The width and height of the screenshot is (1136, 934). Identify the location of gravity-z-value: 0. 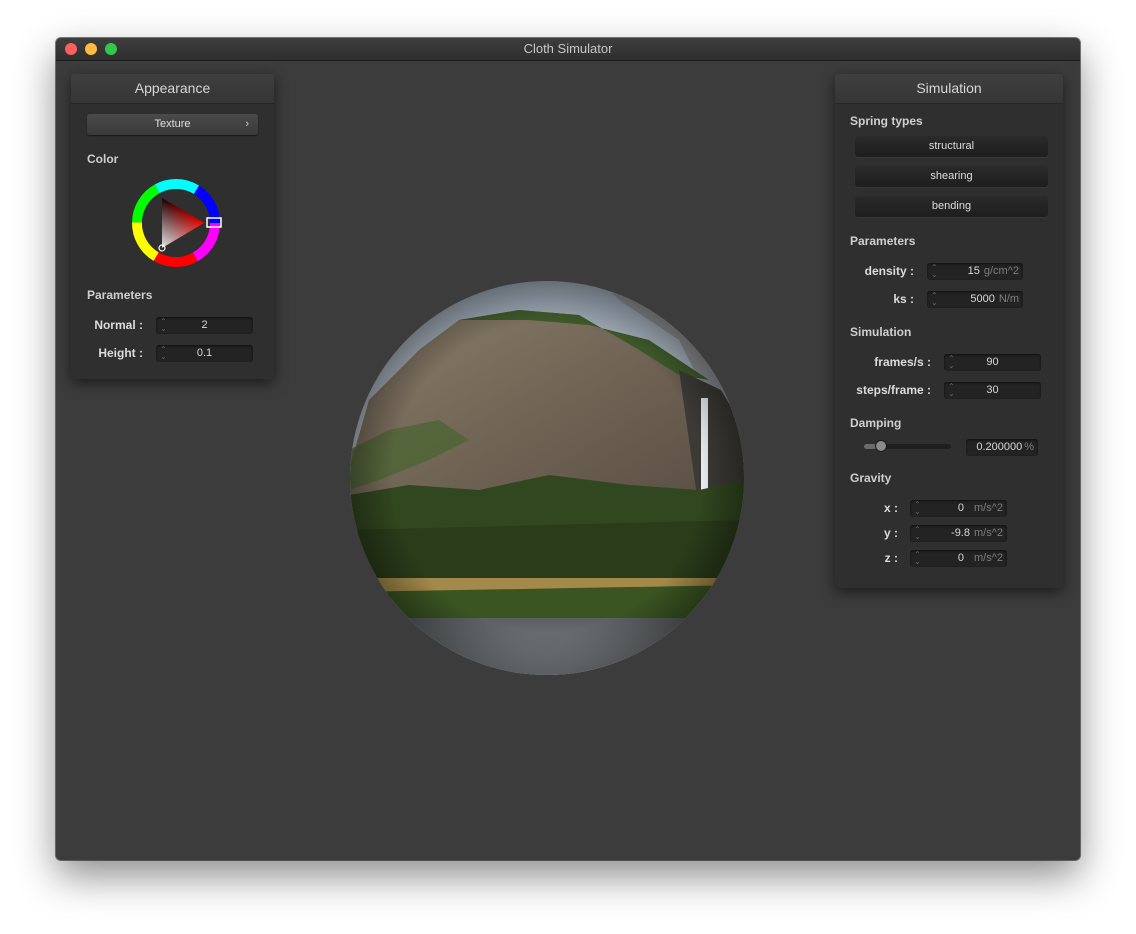
(960, 558).